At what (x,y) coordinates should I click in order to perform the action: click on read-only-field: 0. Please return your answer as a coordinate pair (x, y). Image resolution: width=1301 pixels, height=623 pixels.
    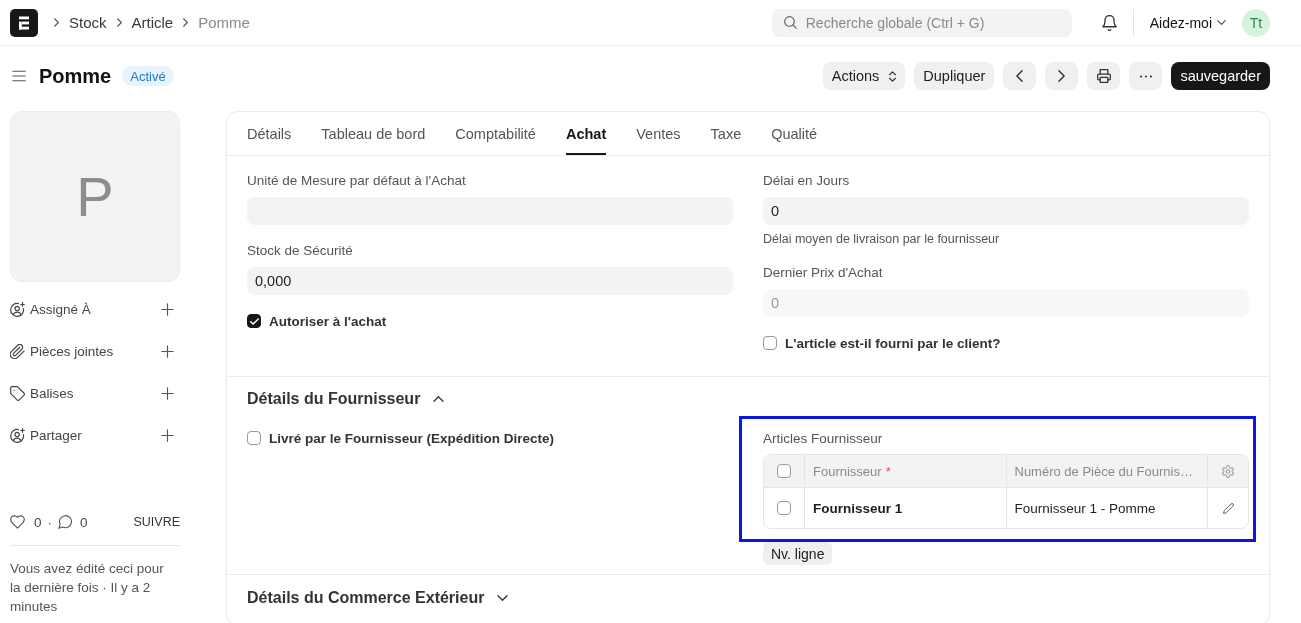
    Looking at the image, I should click on (1006, 303).